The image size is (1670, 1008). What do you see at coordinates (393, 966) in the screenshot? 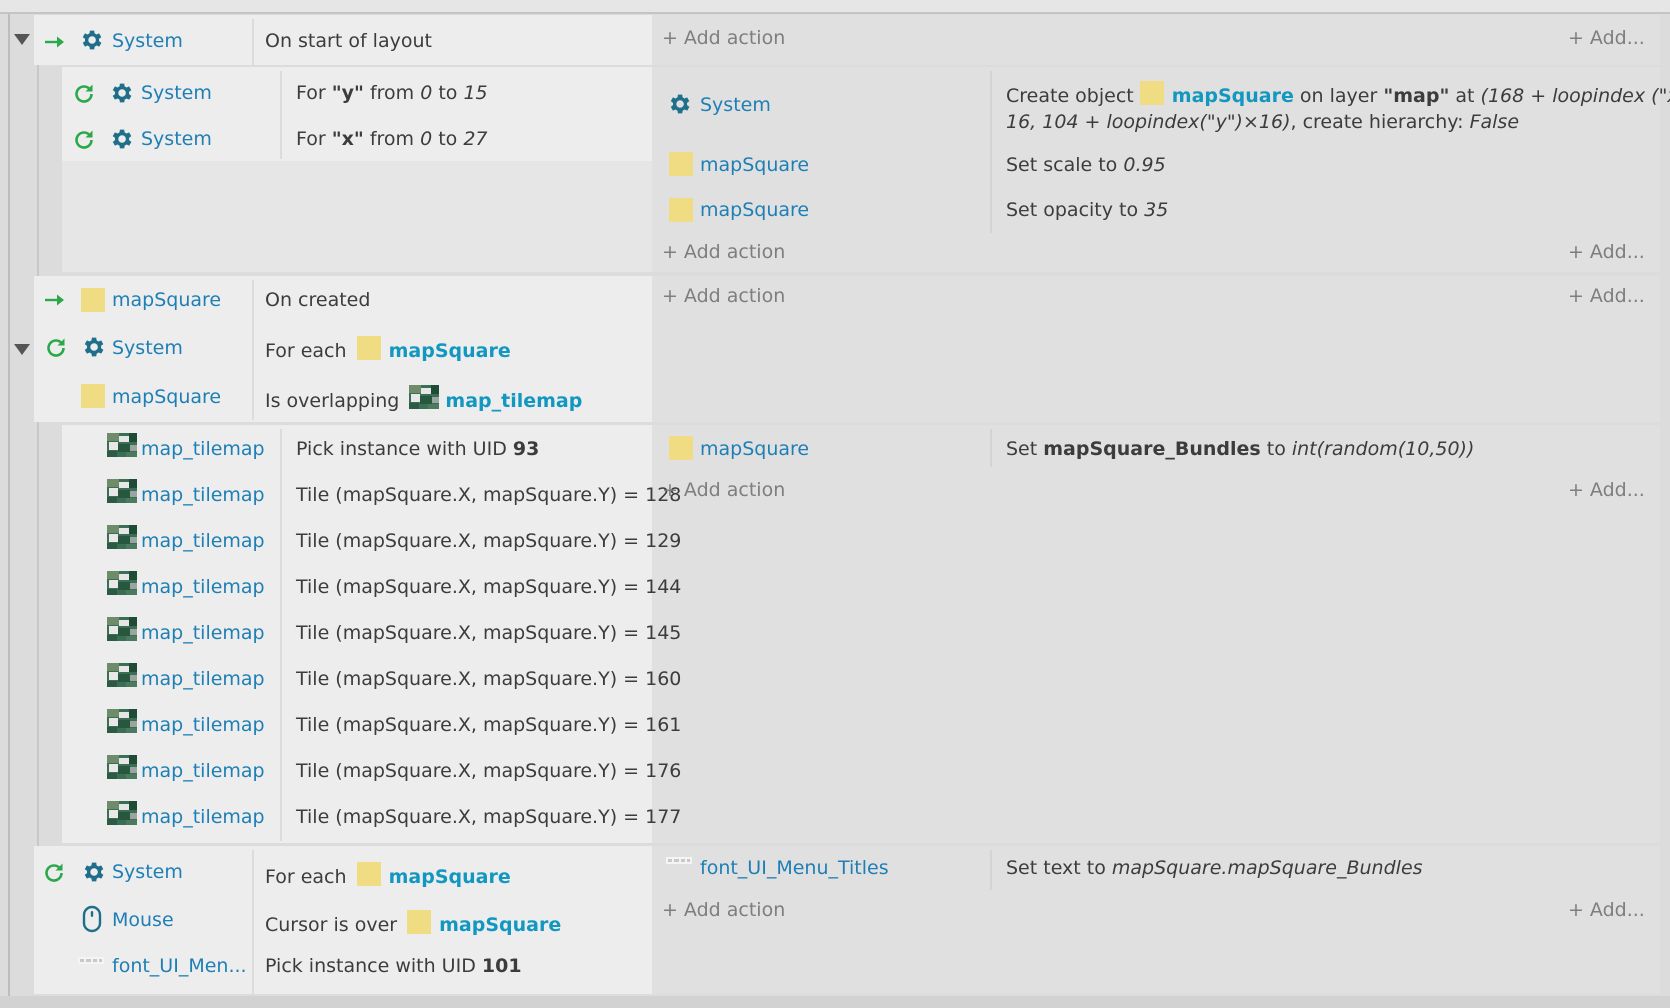
I see `condition-text: Pick instance with UID 101` at bounding box center [393, 966].